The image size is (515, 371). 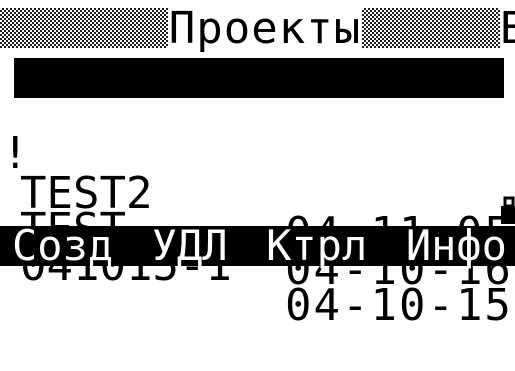 I want to click on create-softkey: Созд, so click(x=62, y=246).